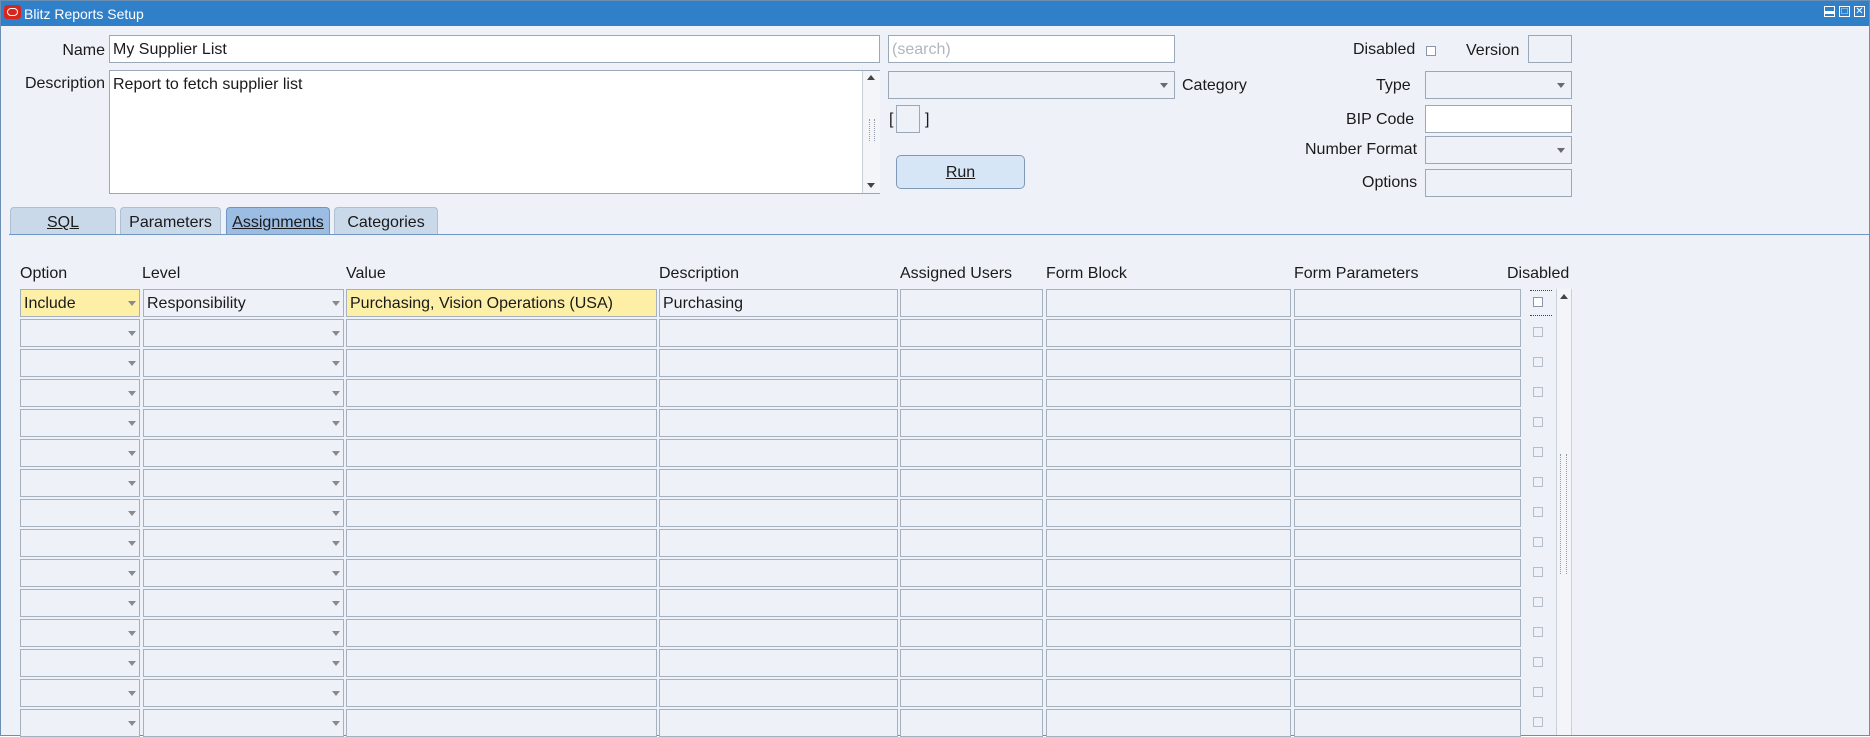  I want to click on row-12-form-block-field, so click(1168, 663).